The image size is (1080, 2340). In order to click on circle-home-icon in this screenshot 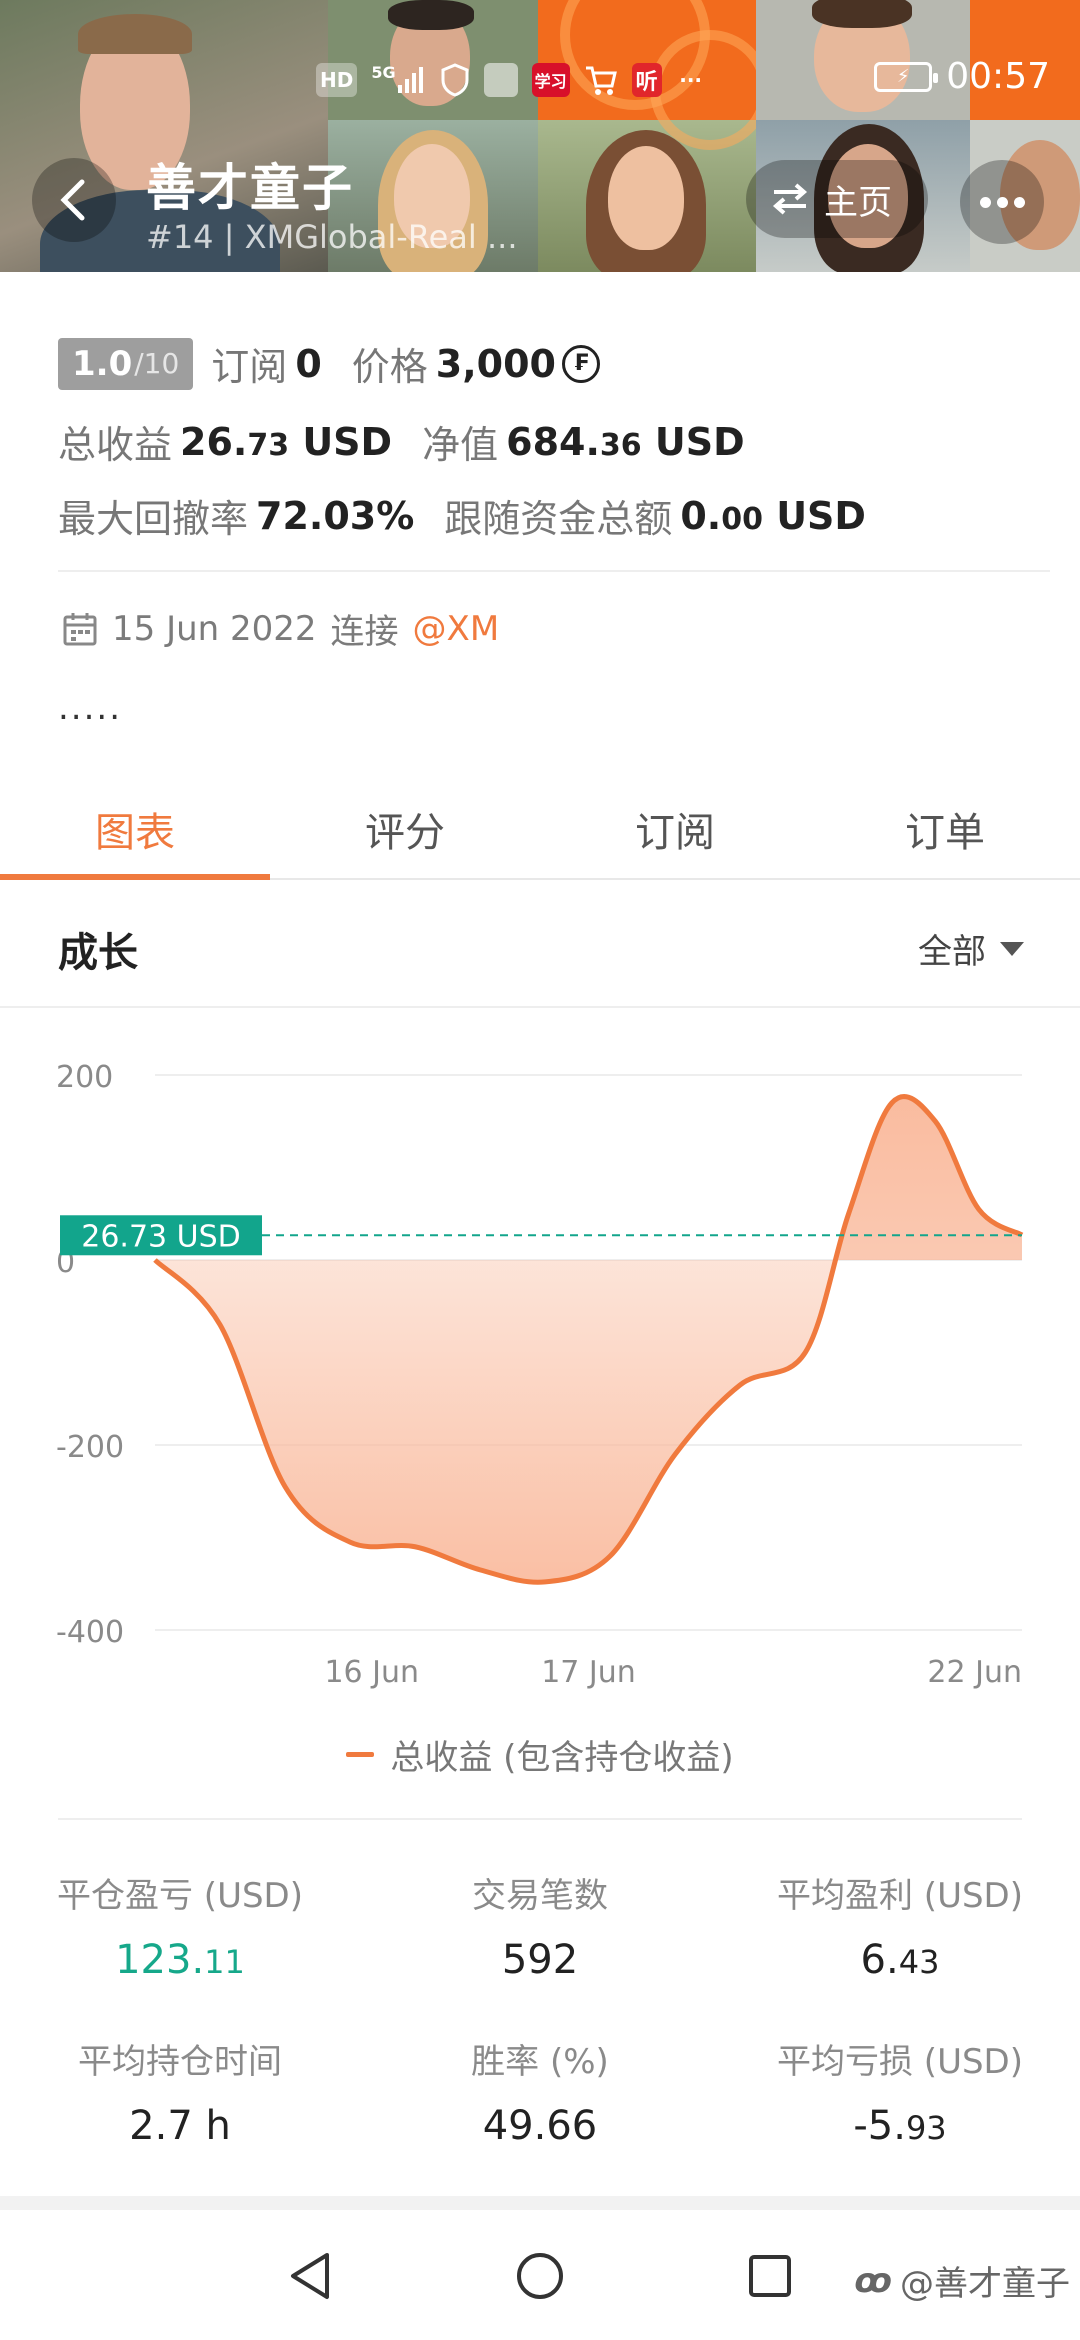, I will do `click(540, 2276)`.